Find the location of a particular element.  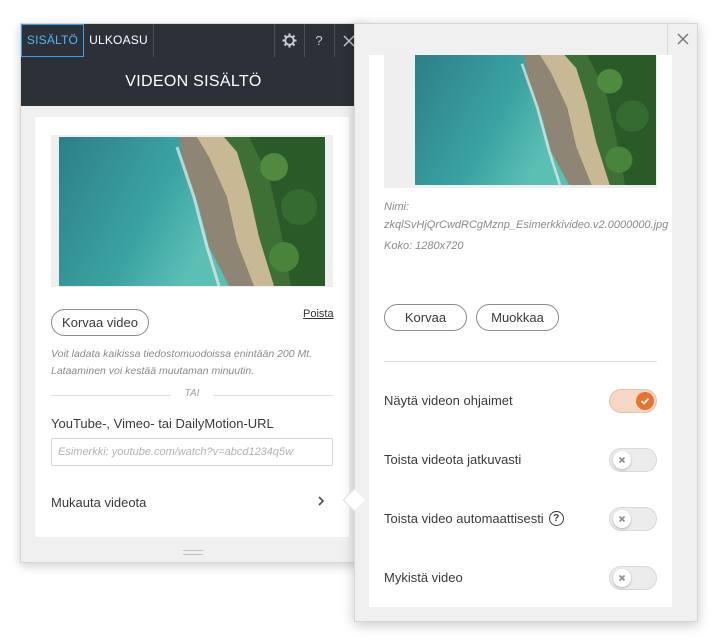

panel-tabbar: SISÄLTÖ ULKOASU ? is located at coordinates (193, 40).